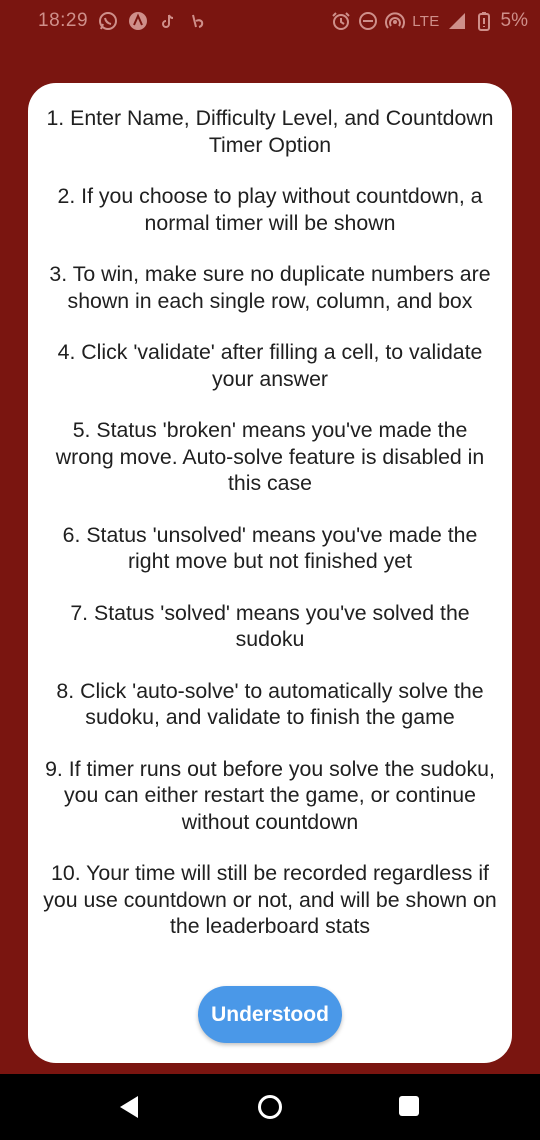 The width and height of the screenshot is (540, 1140). I want to click on network-type: LTE, so click(426, 21).